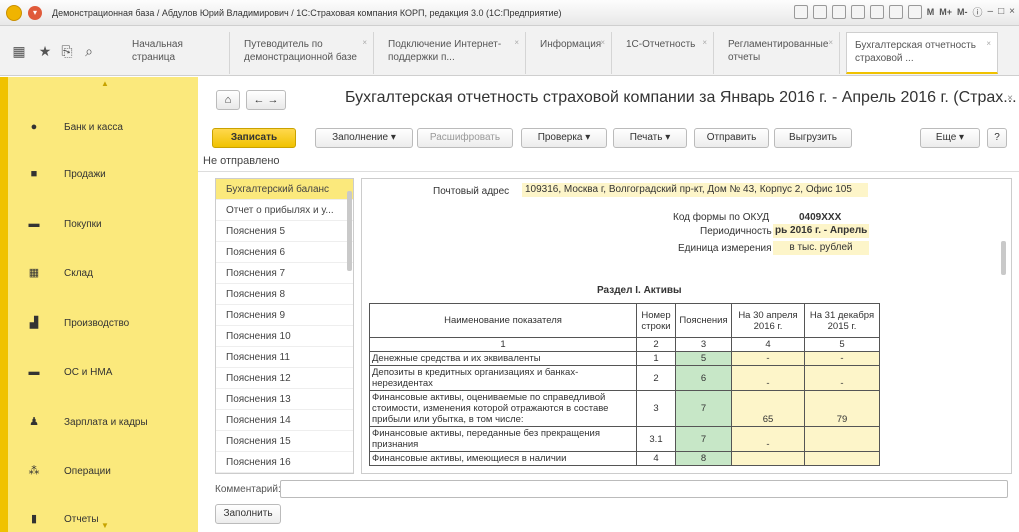  Describe the element at coordinates (284, 189) in the screenshot. I see `list-item: Бухгалтерский баланс` at that location.